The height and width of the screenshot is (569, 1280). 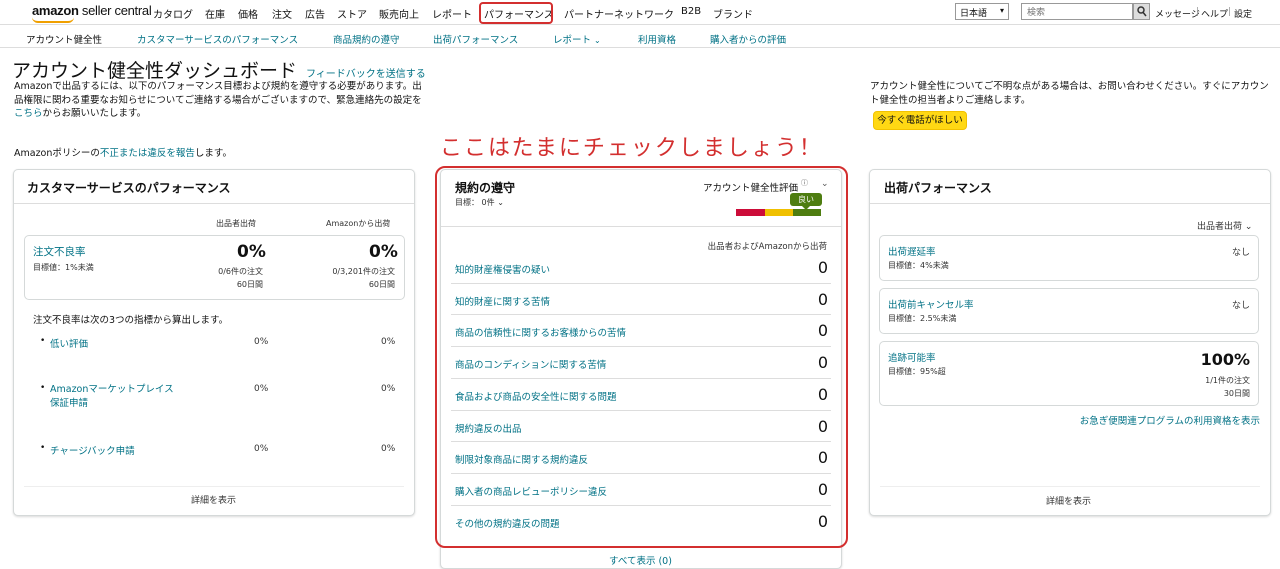 What do you see at coordinates (366, 72) in the screenshot?
I see `feedback-link: フィードバックを送信する` at bounding box center [366, 72].